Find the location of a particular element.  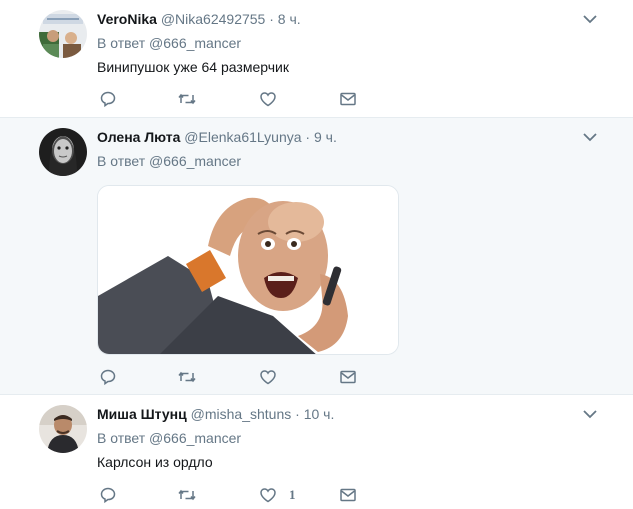

tweet-header: VeroNika @Nika62492755 · 8 ч. is located at coordinates (199, 19).